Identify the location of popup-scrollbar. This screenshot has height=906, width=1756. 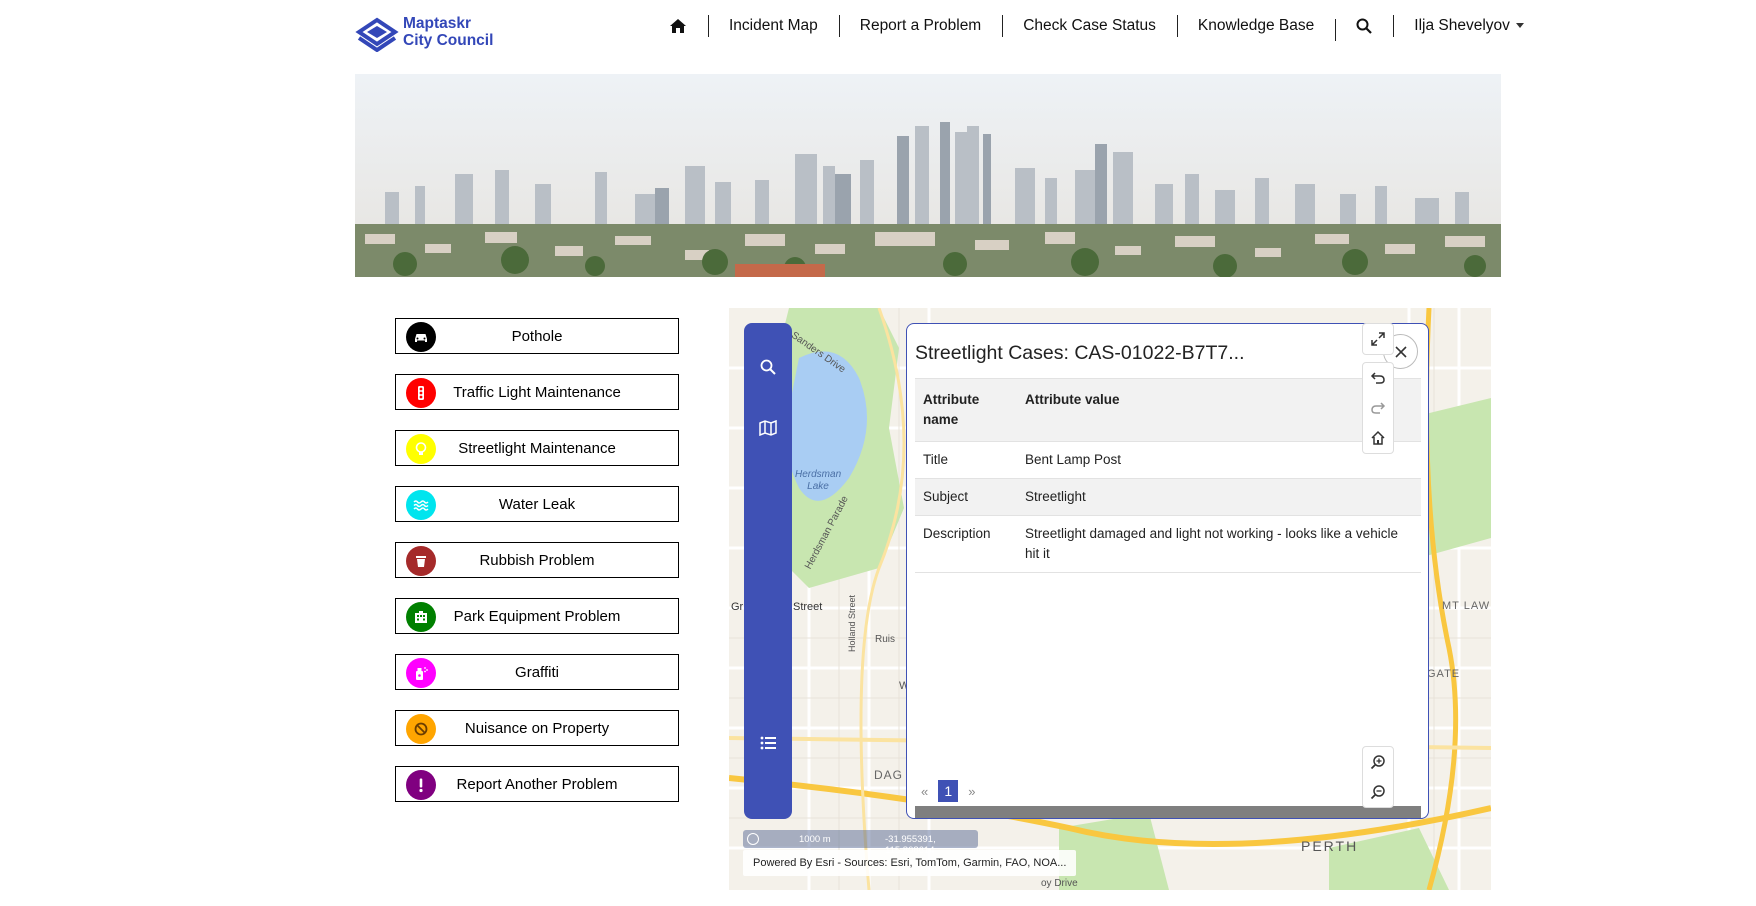
(1168, 812).